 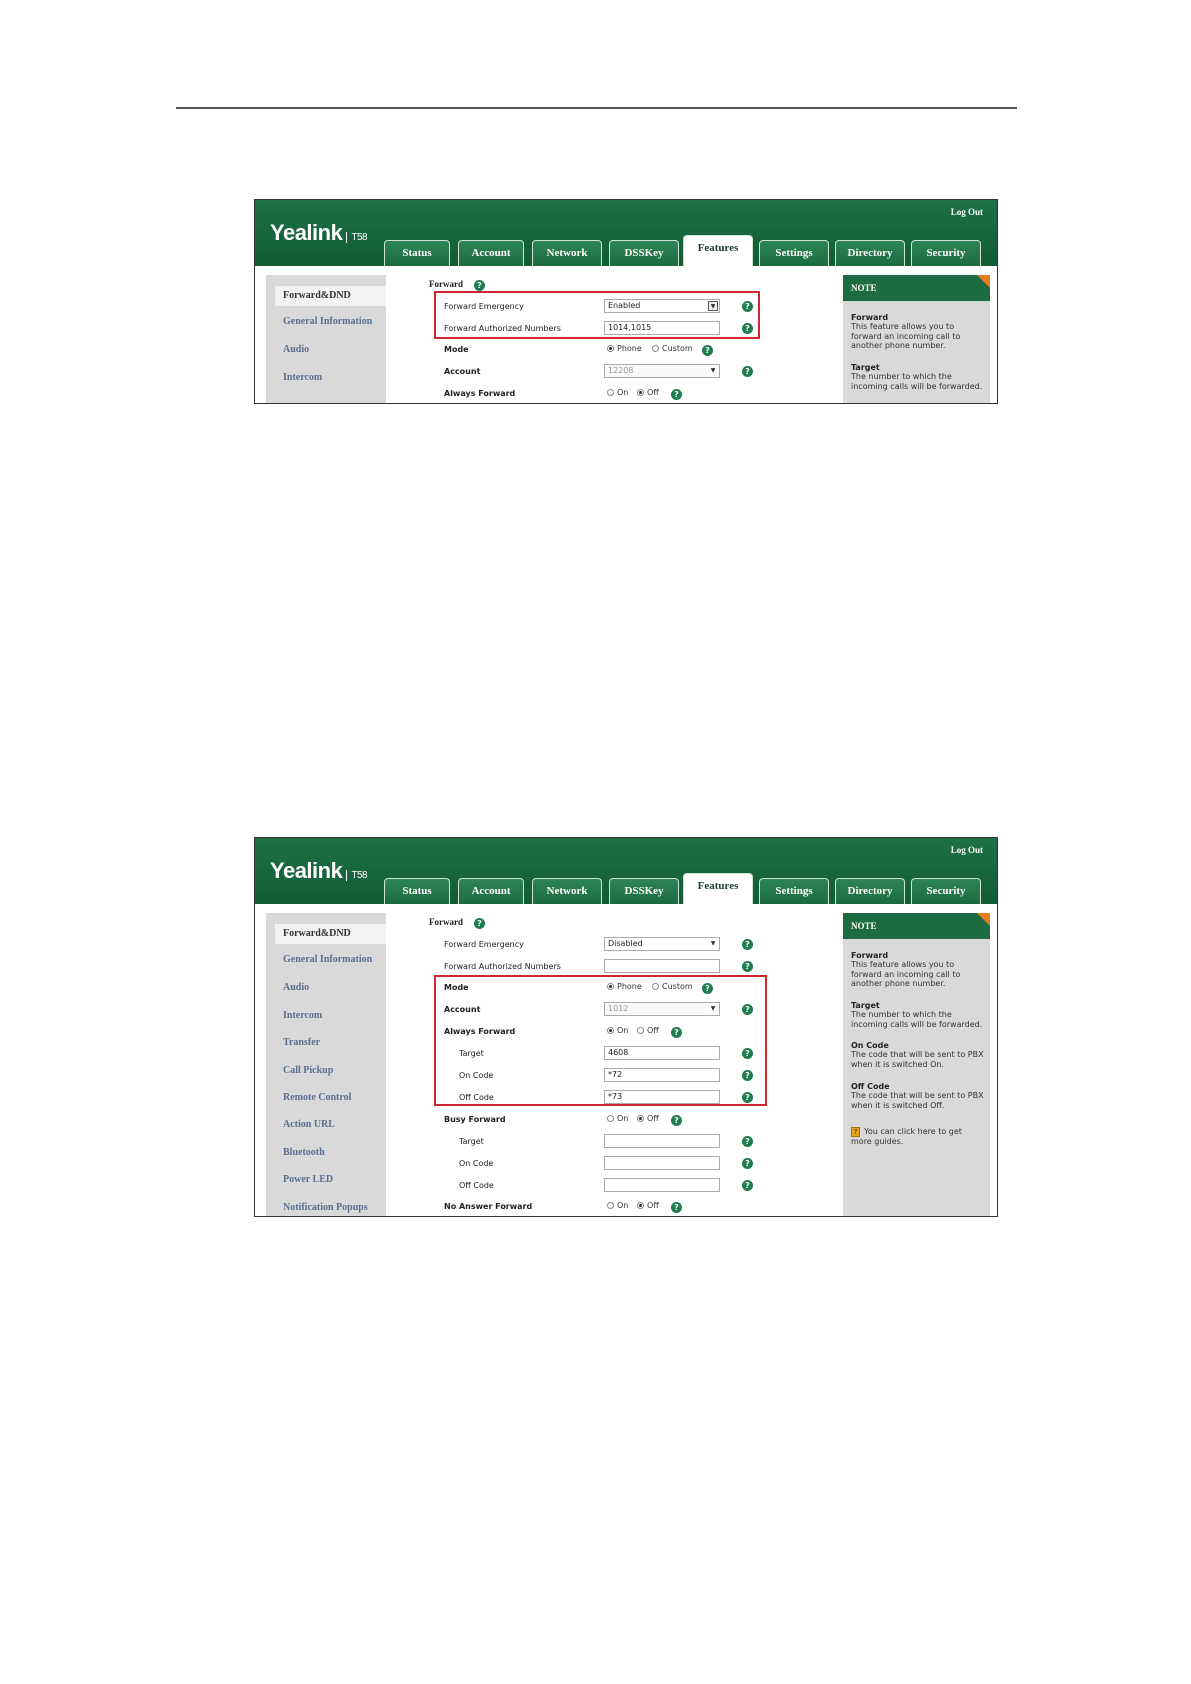 I want to click on always-forward-off-label: Off, so click(x=653, y=392).